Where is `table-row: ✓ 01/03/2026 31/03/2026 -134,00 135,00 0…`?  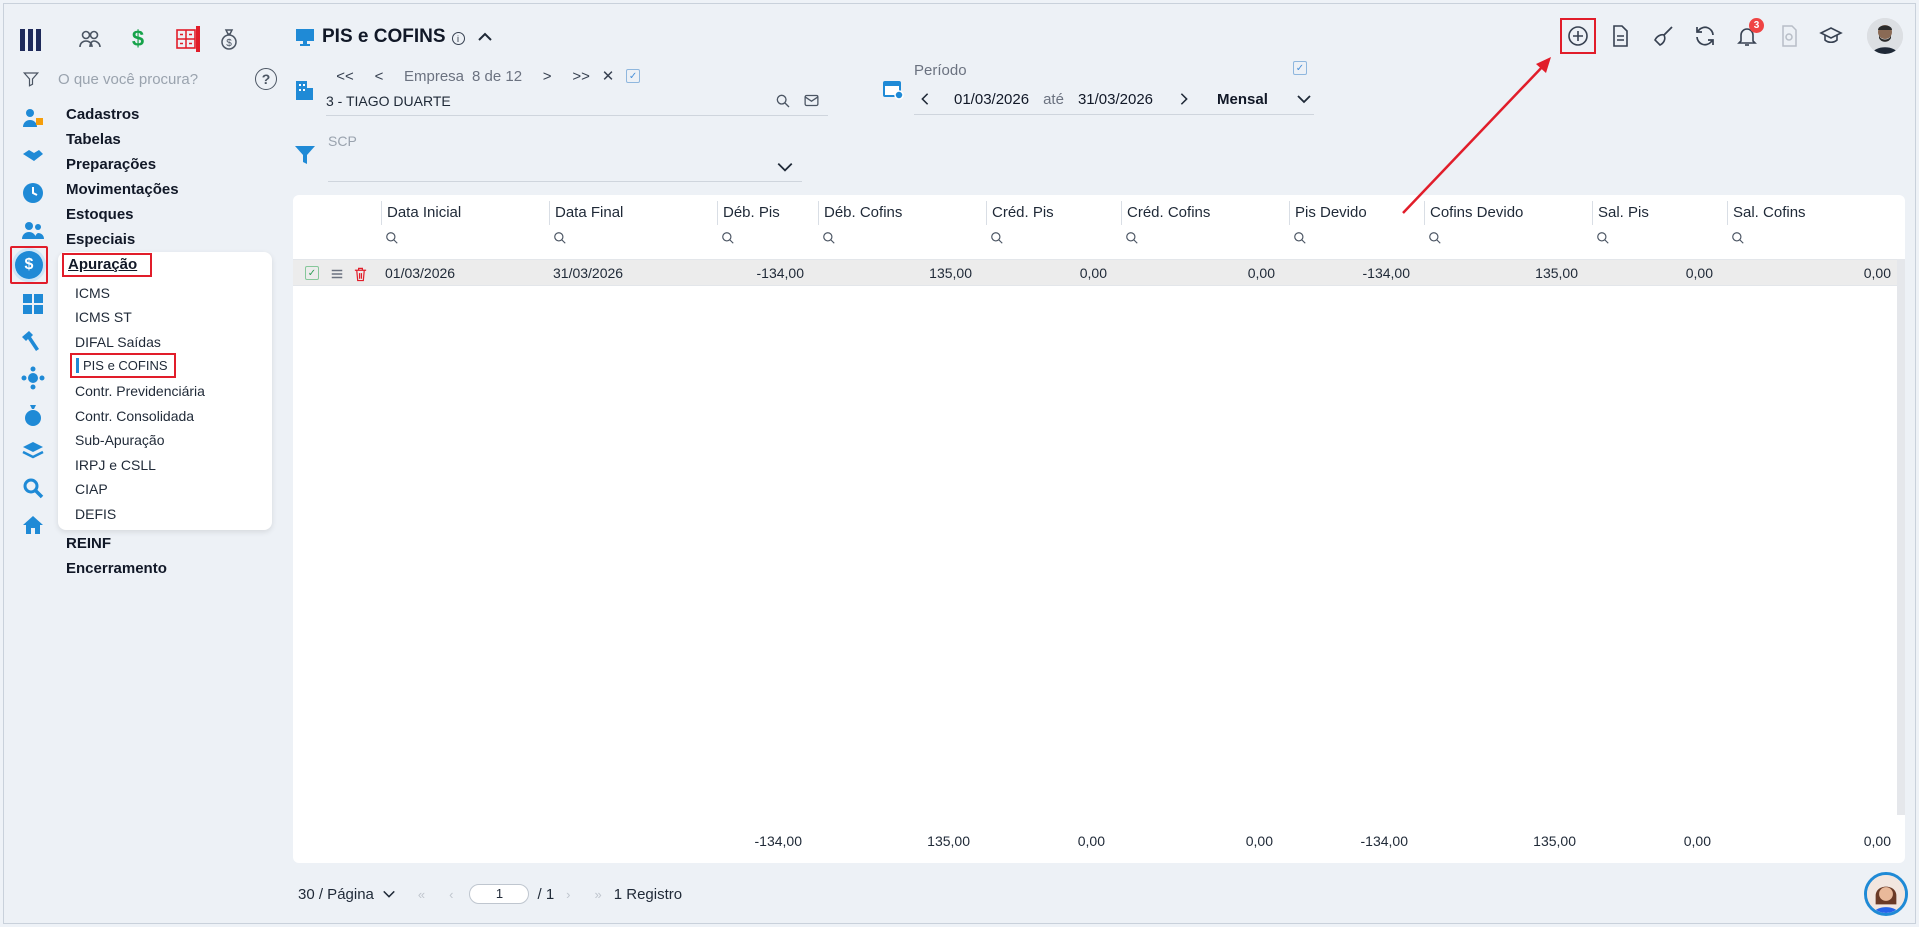
table-row: ✓ 01/03/2026 31/03/2026 -134,00 135,00 0… is located at coordinates (1099, 272).